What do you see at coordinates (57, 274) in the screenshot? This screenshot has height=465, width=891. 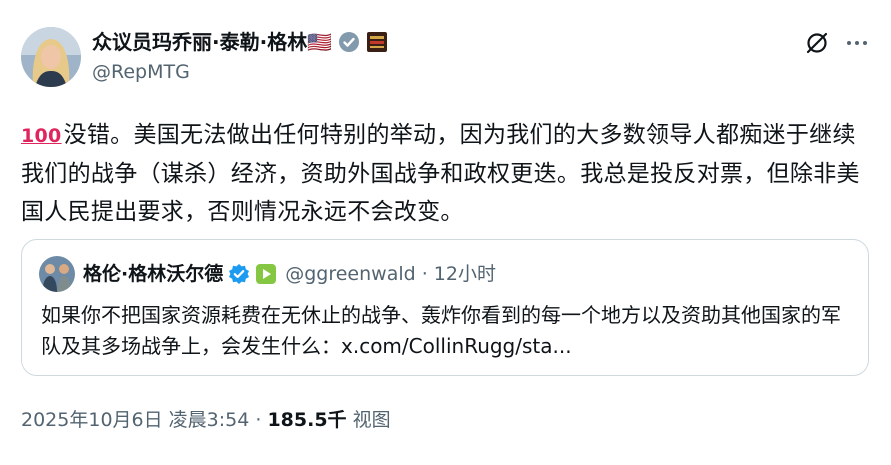 I see `quoted-author-avatar` at bounding box center [57, 274].